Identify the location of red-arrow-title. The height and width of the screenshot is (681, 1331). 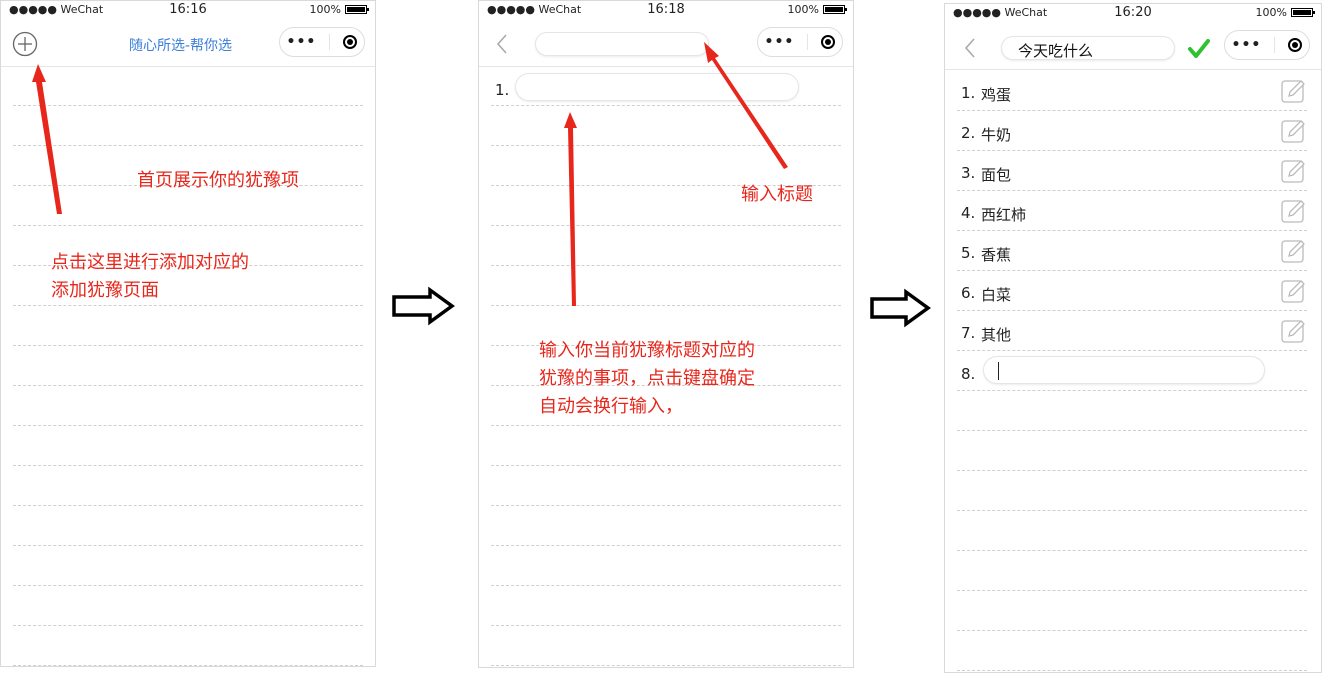
(746, 105).